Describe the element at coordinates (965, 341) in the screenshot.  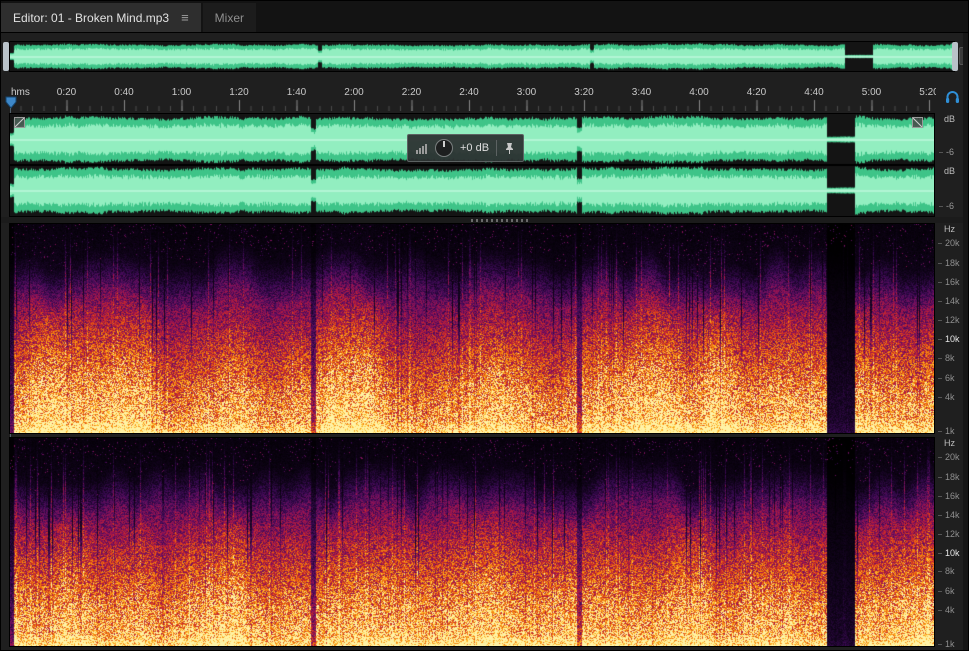
I see `panel-right-edge` at that location.